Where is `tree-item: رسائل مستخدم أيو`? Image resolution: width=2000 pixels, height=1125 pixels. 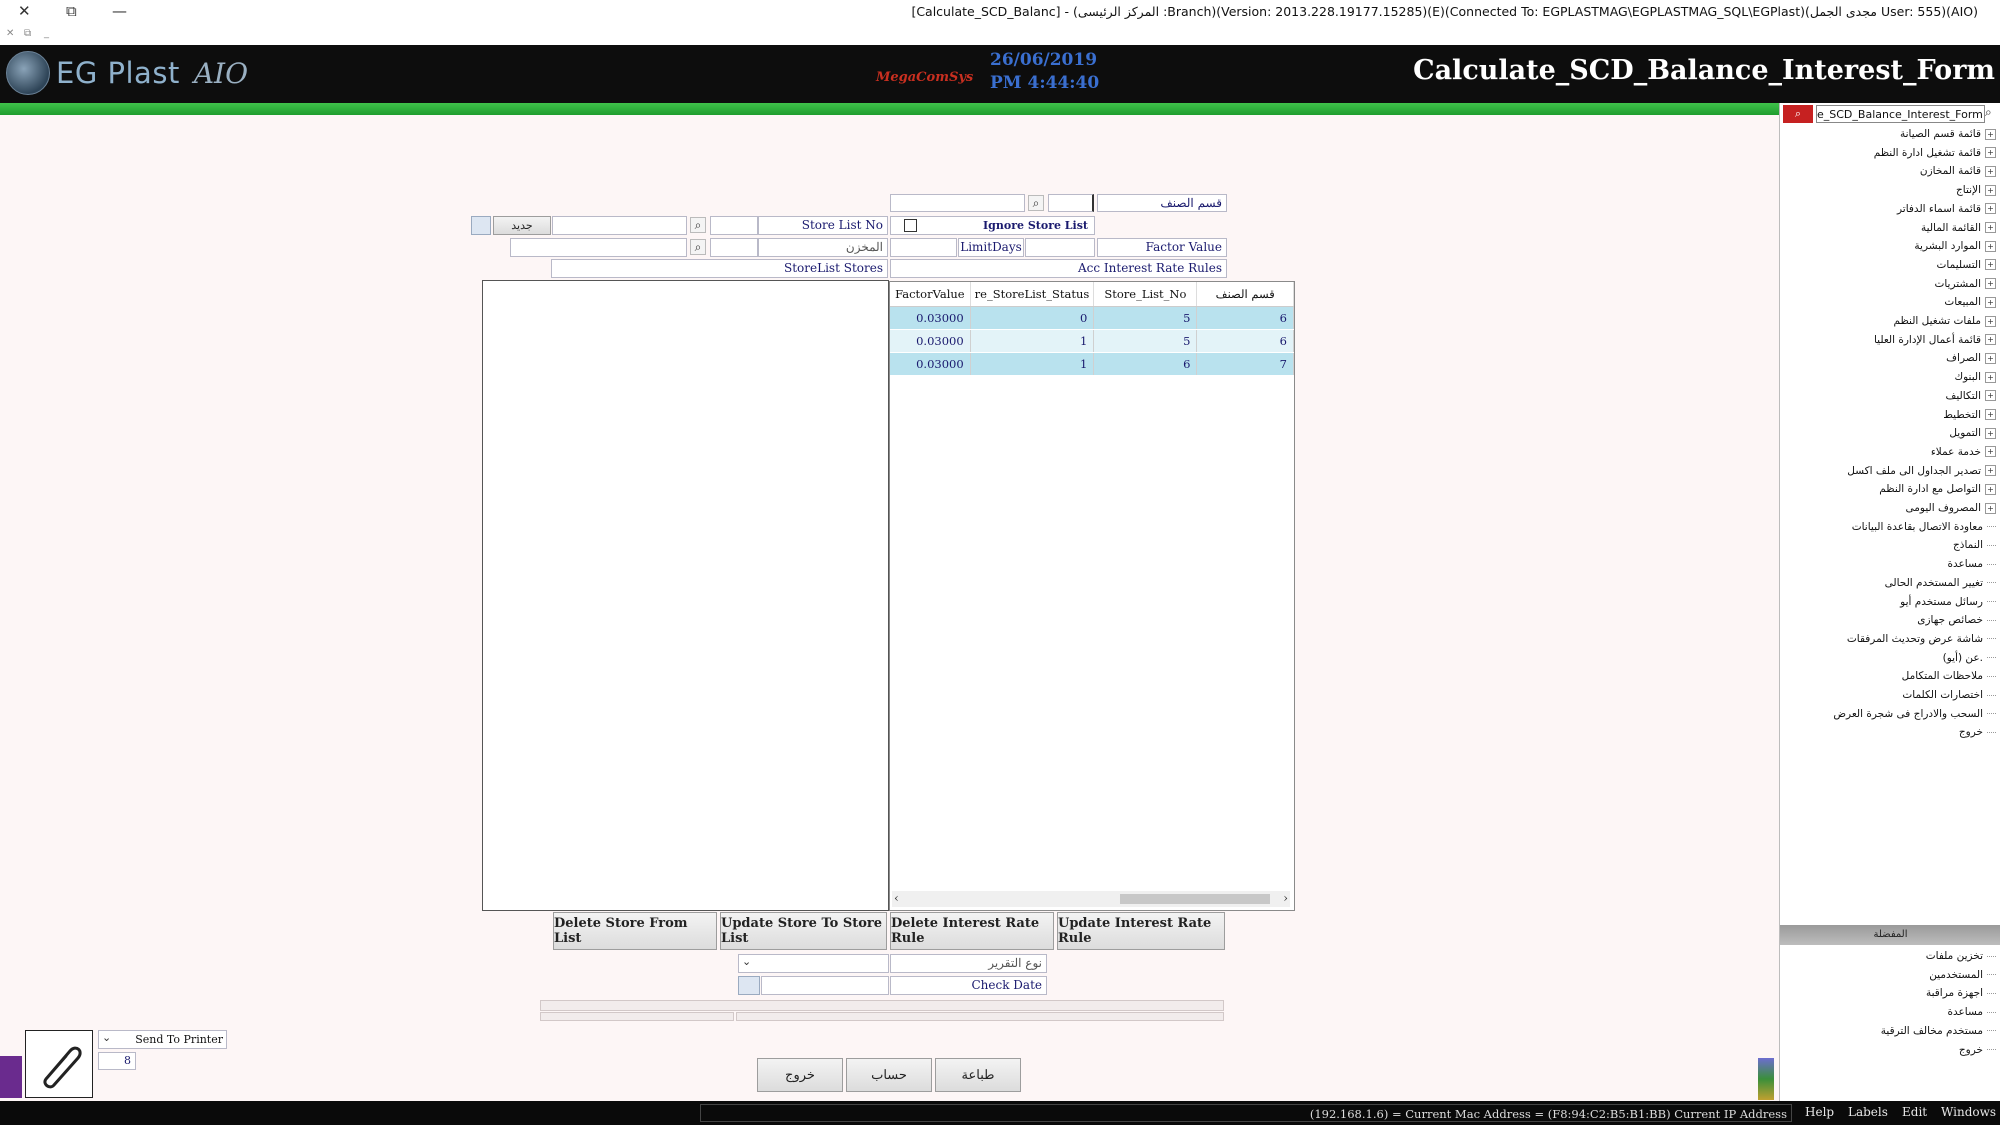
tree-item: رسائل مستخدم أيو is located at coordinates (1948, 602).